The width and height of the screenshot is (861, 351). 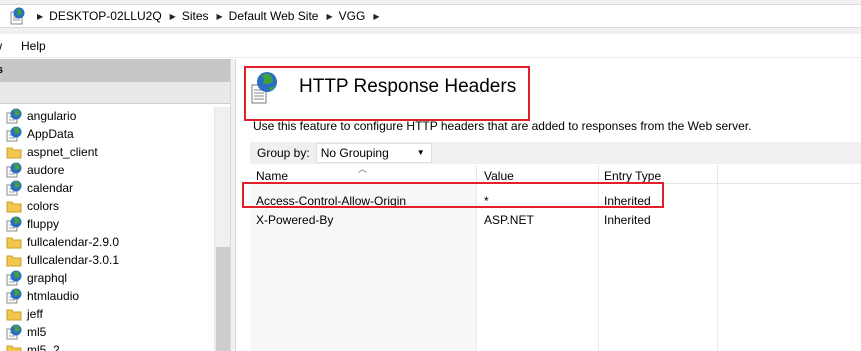 I want to click on tree-item: AppData, so click(x=107, y=134).